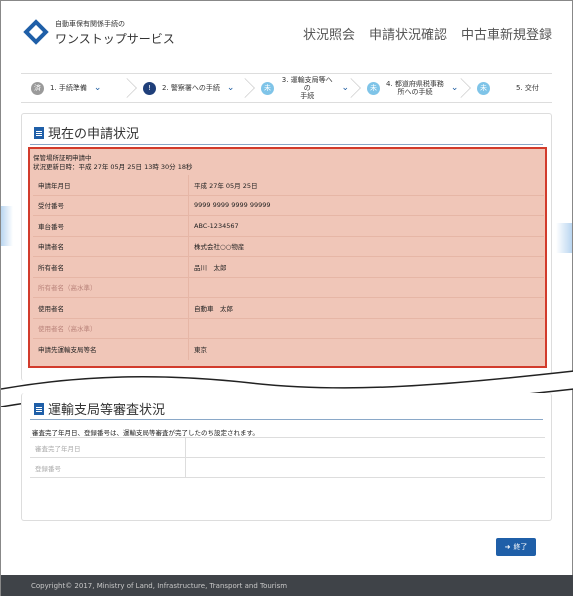 The height and width of the screenshot is (596, 573). What do you see at coordinates (67, 288) in the screenshot?
I see `row-label: 所有者名（高水準）` at bounding box center [67, 288].